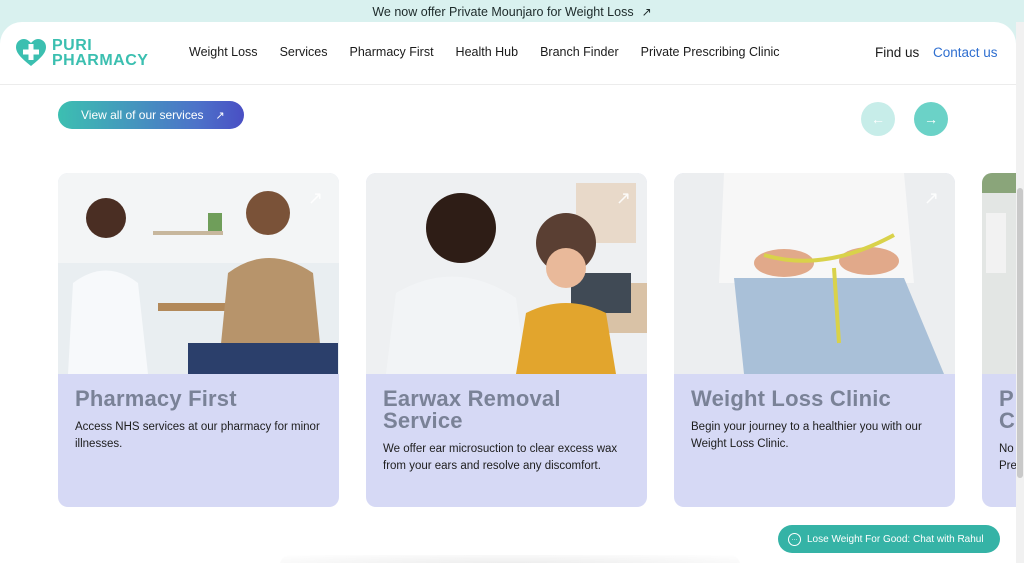 This screenshot has height=563, width=1024. I want to click on section-shadow, so click(510, 559).